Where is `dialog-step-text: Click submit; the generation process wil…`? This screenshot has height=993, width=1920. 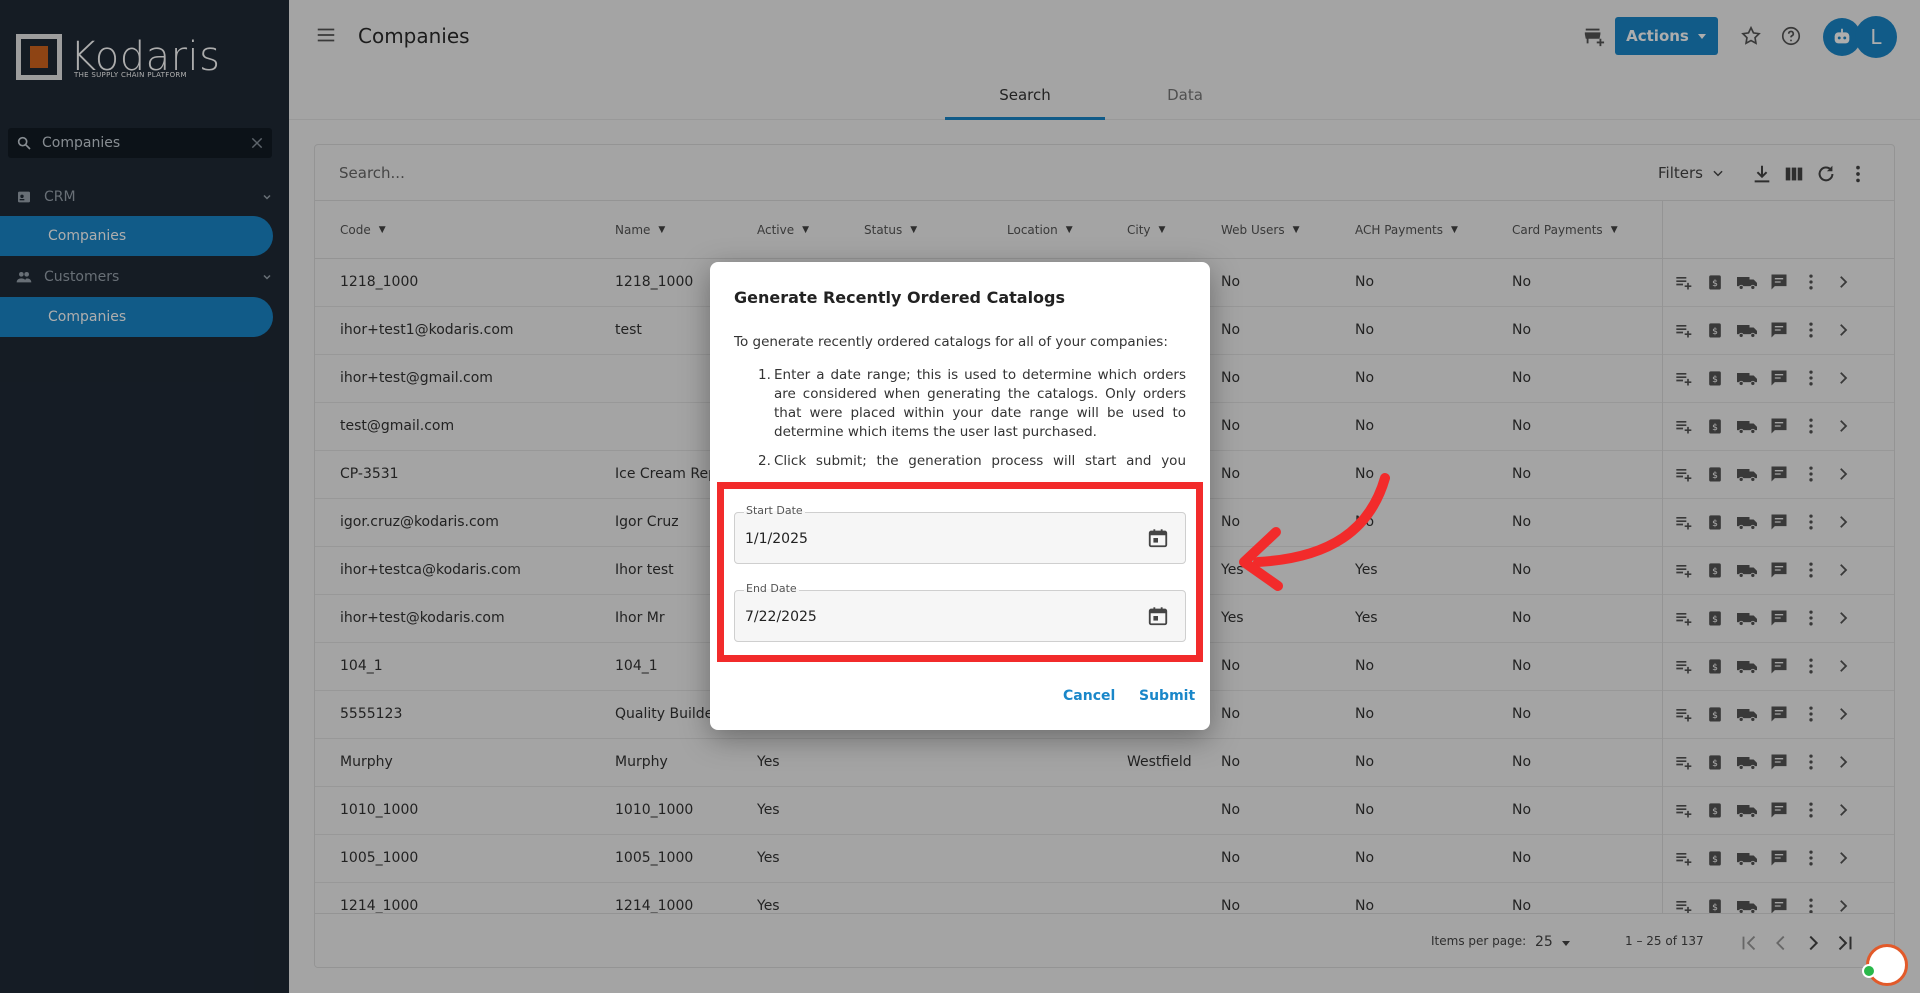
dialog-step-text: Click submit; the generation process wil… is located at coordinates (980, 461).